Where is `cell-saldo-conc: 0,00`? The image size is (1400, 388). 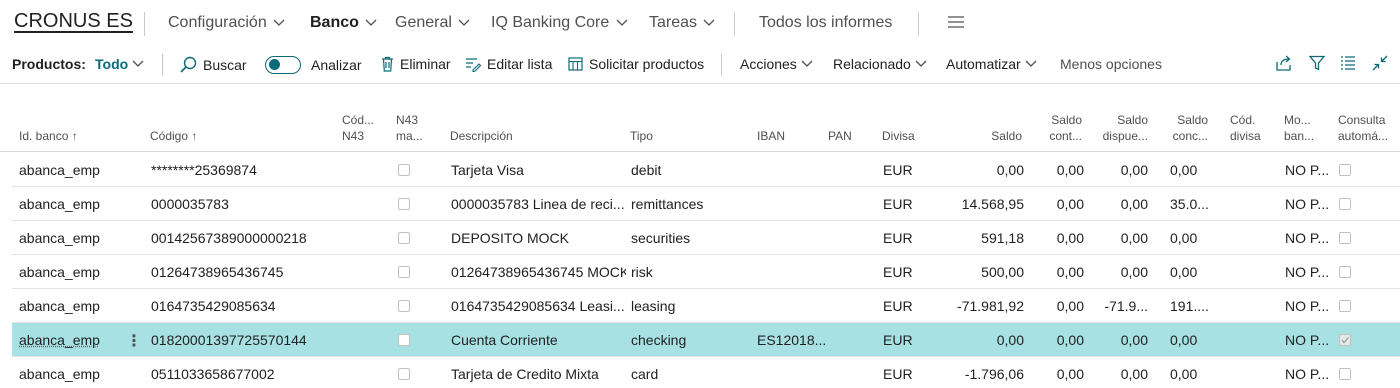 cell-saldo-conc: 0,00 is located at coordinates (1184, 238).